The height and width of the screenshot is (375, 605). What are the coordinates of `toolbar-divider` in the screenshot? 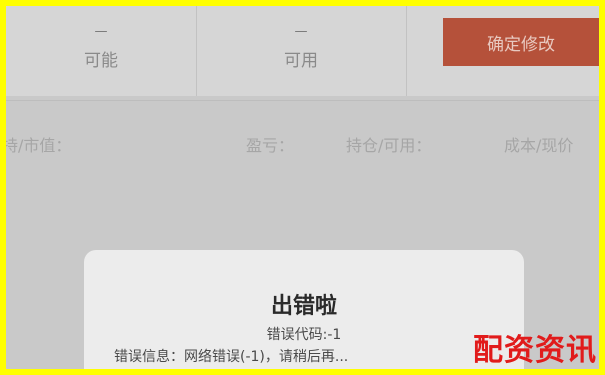 It's located at (302, 100).